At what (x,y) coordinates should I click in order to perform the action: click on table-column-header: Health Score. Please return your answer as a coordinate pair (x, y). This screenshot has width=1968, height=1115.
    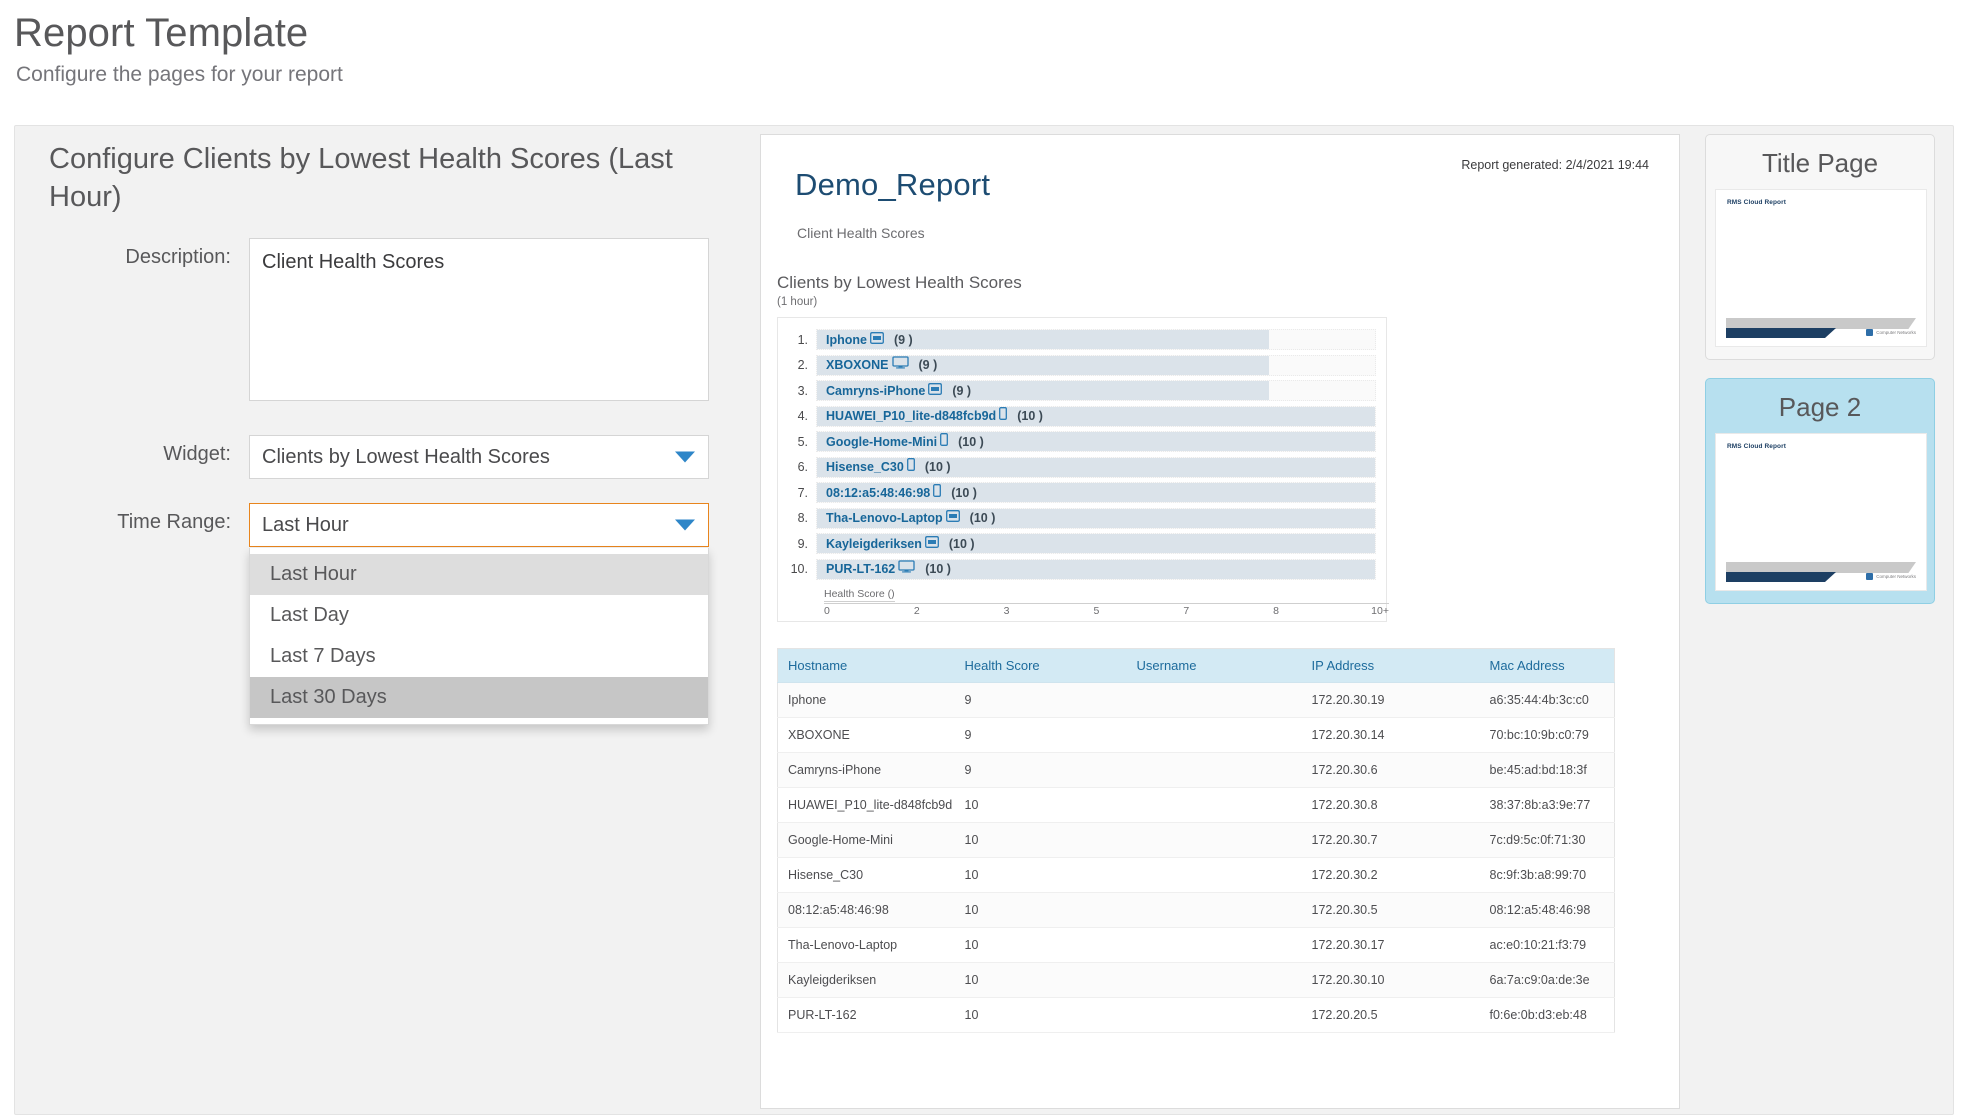
    Looking at the image, I should click on (1040, 665).